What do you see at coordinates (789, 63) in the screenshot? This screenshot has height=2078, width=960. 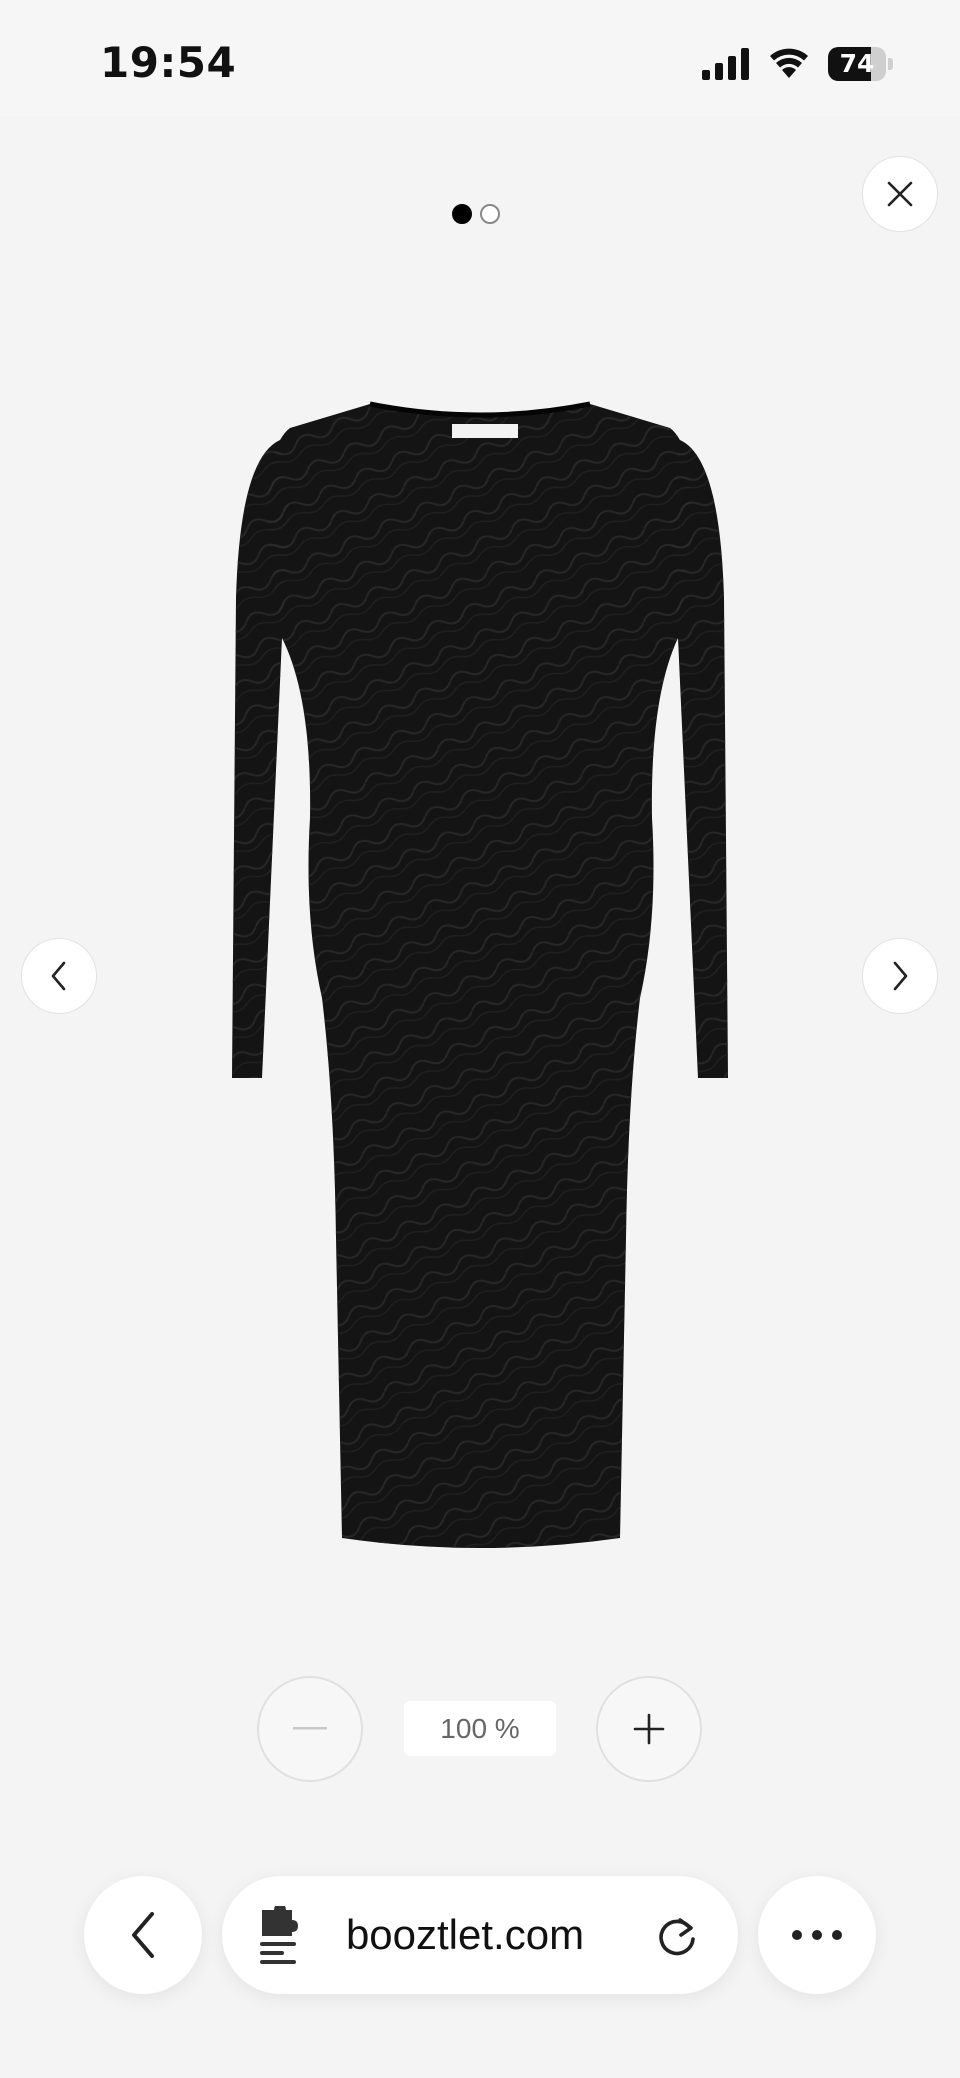 I see `wifi-icon` at bounding box center [789, 63].